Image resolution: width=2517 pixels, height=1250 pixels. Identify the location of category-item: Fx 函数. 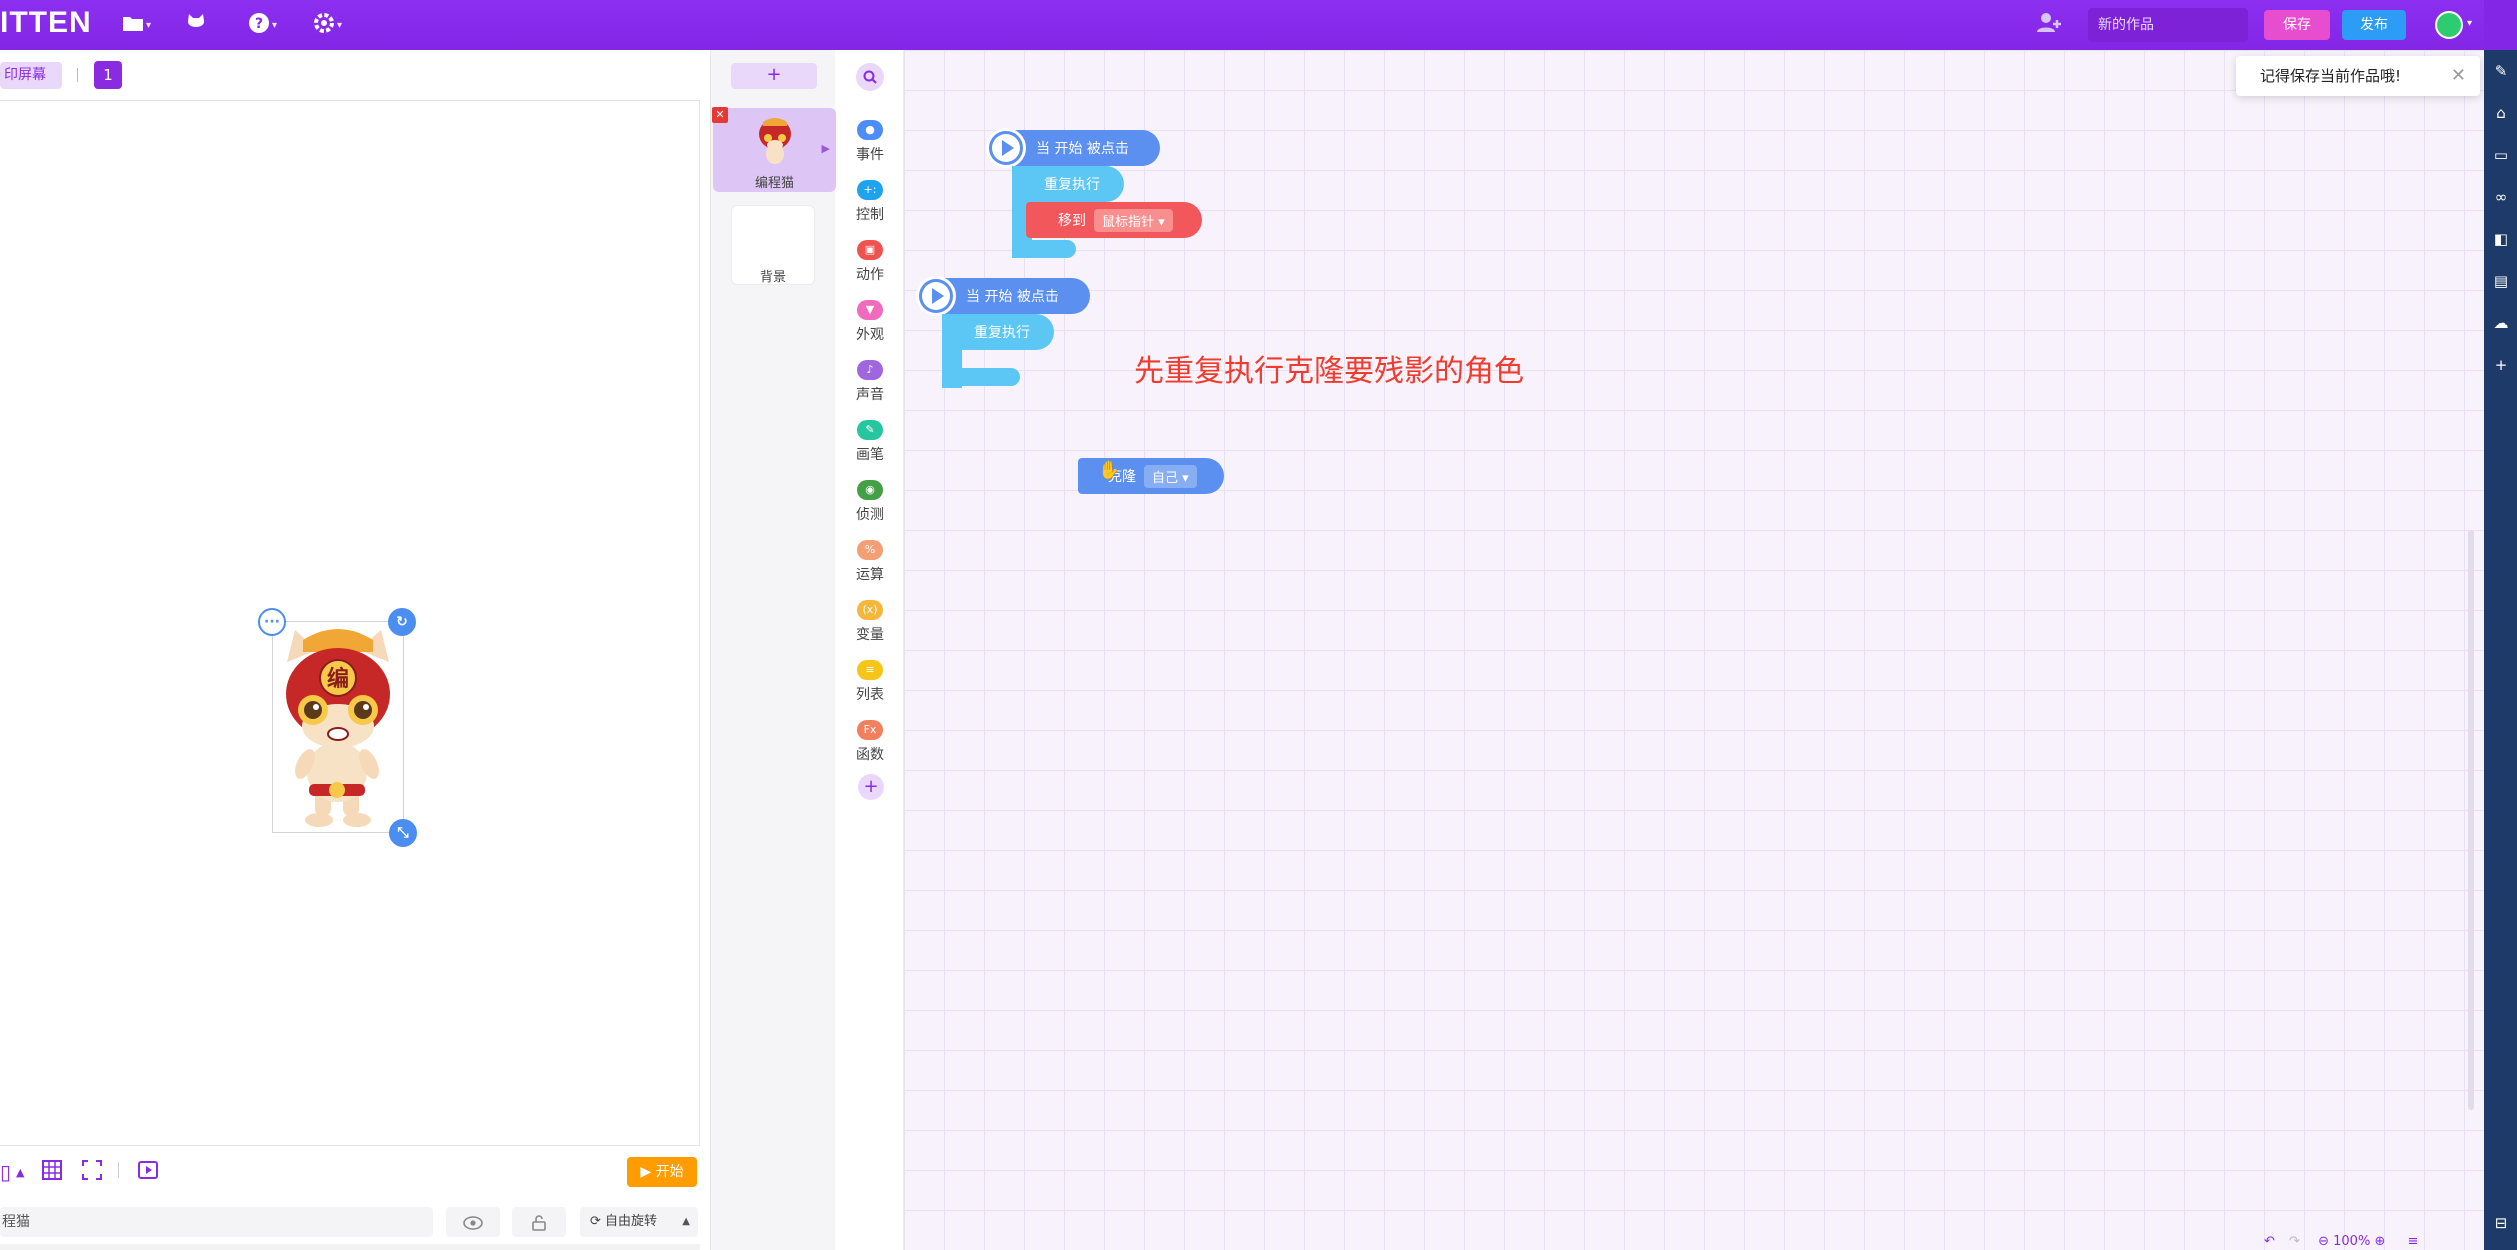
(870, 742).